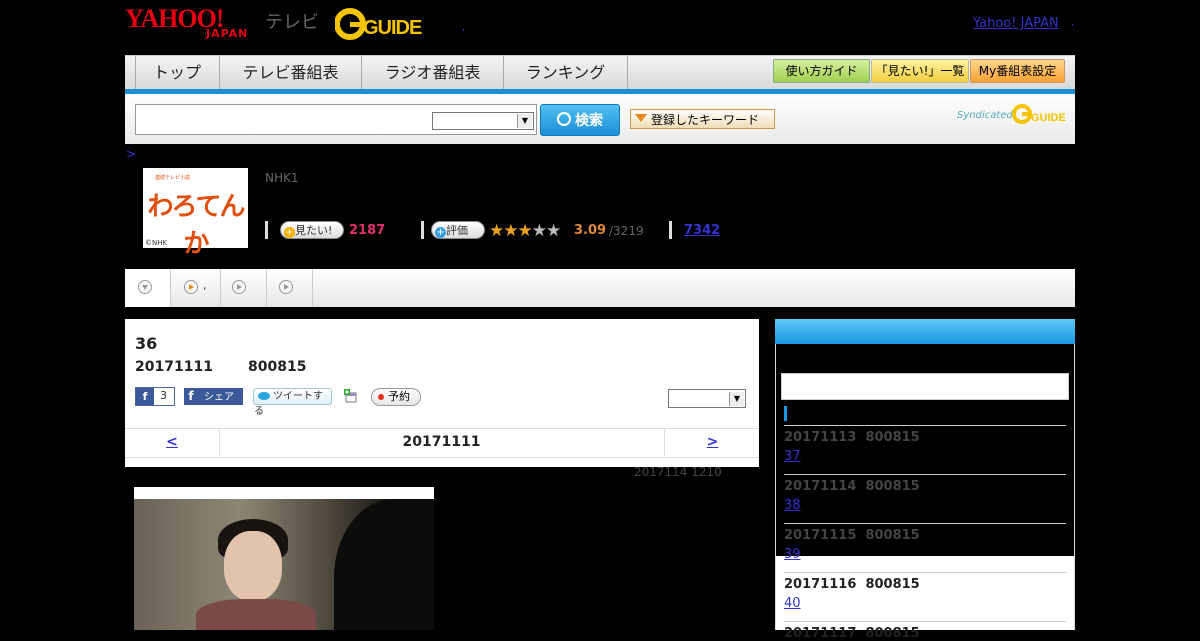 The height and width of the screenshot is (641, 1200). What do you see at coordinates (852, 584) in the screenshot?
I see `sidebar-episode-date: 20171116 800815` at bounding box center [852, 584].